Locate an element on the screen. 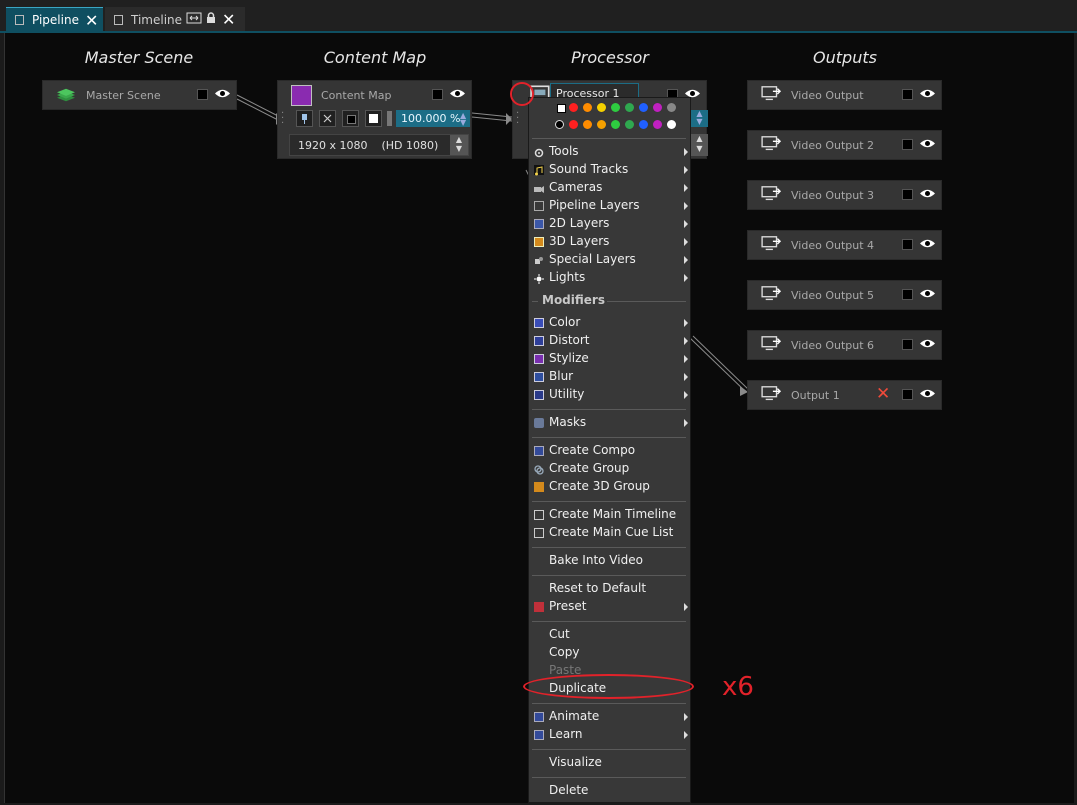 The width and height of the screenshot is (1077, 805). video-output-icon is located at coordinates (771, 93).